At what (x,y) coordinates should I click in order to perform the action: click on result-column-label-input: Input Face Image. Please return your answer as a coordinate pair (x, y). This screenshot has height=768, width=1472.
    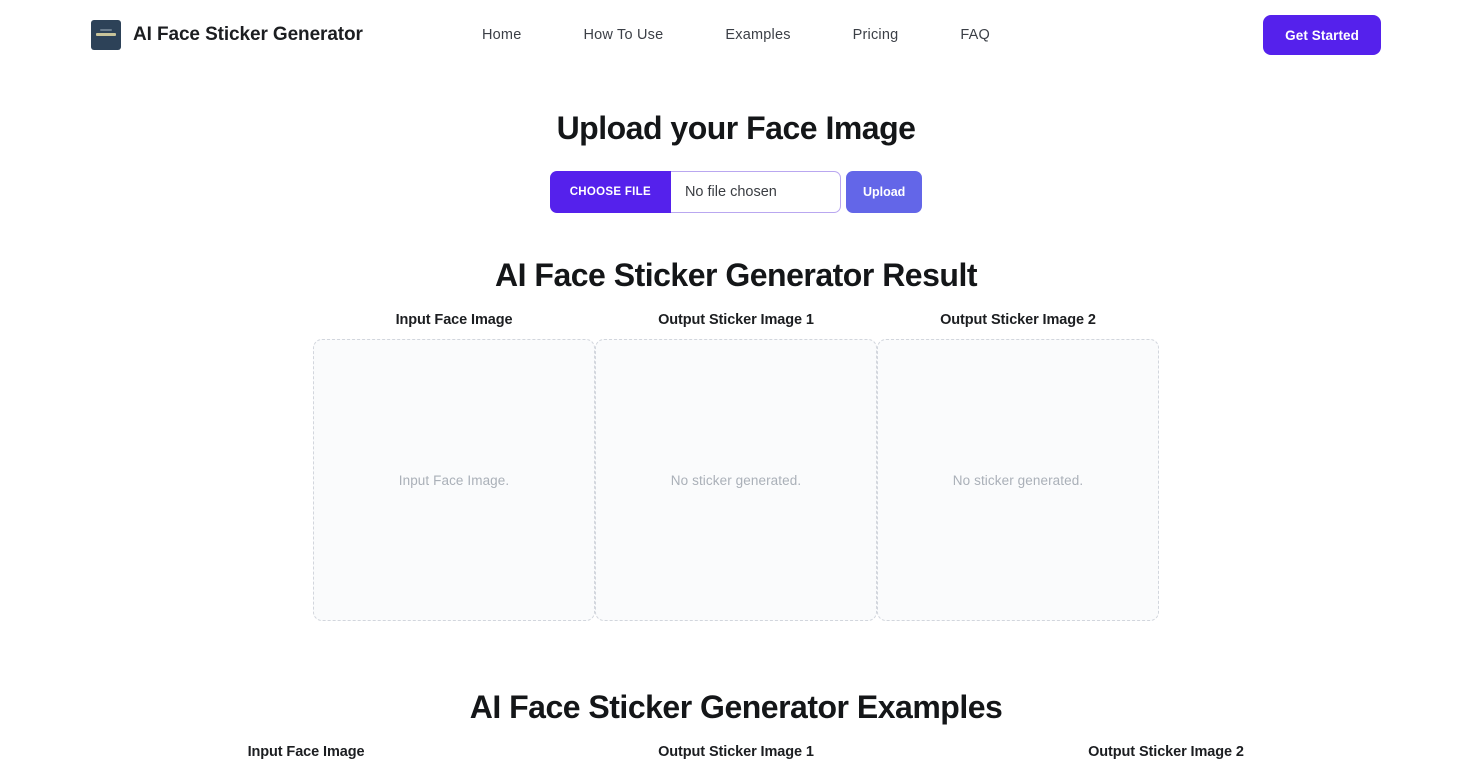
    Looking at the image, I should click on (454, 320).